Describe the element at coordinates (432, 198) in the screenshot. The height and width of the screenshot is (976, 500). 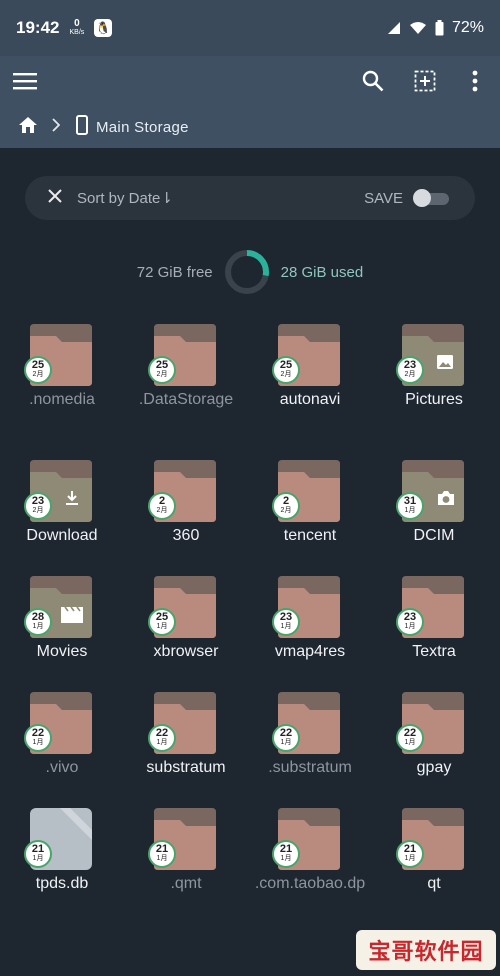
I see `save-toggle` at that location.